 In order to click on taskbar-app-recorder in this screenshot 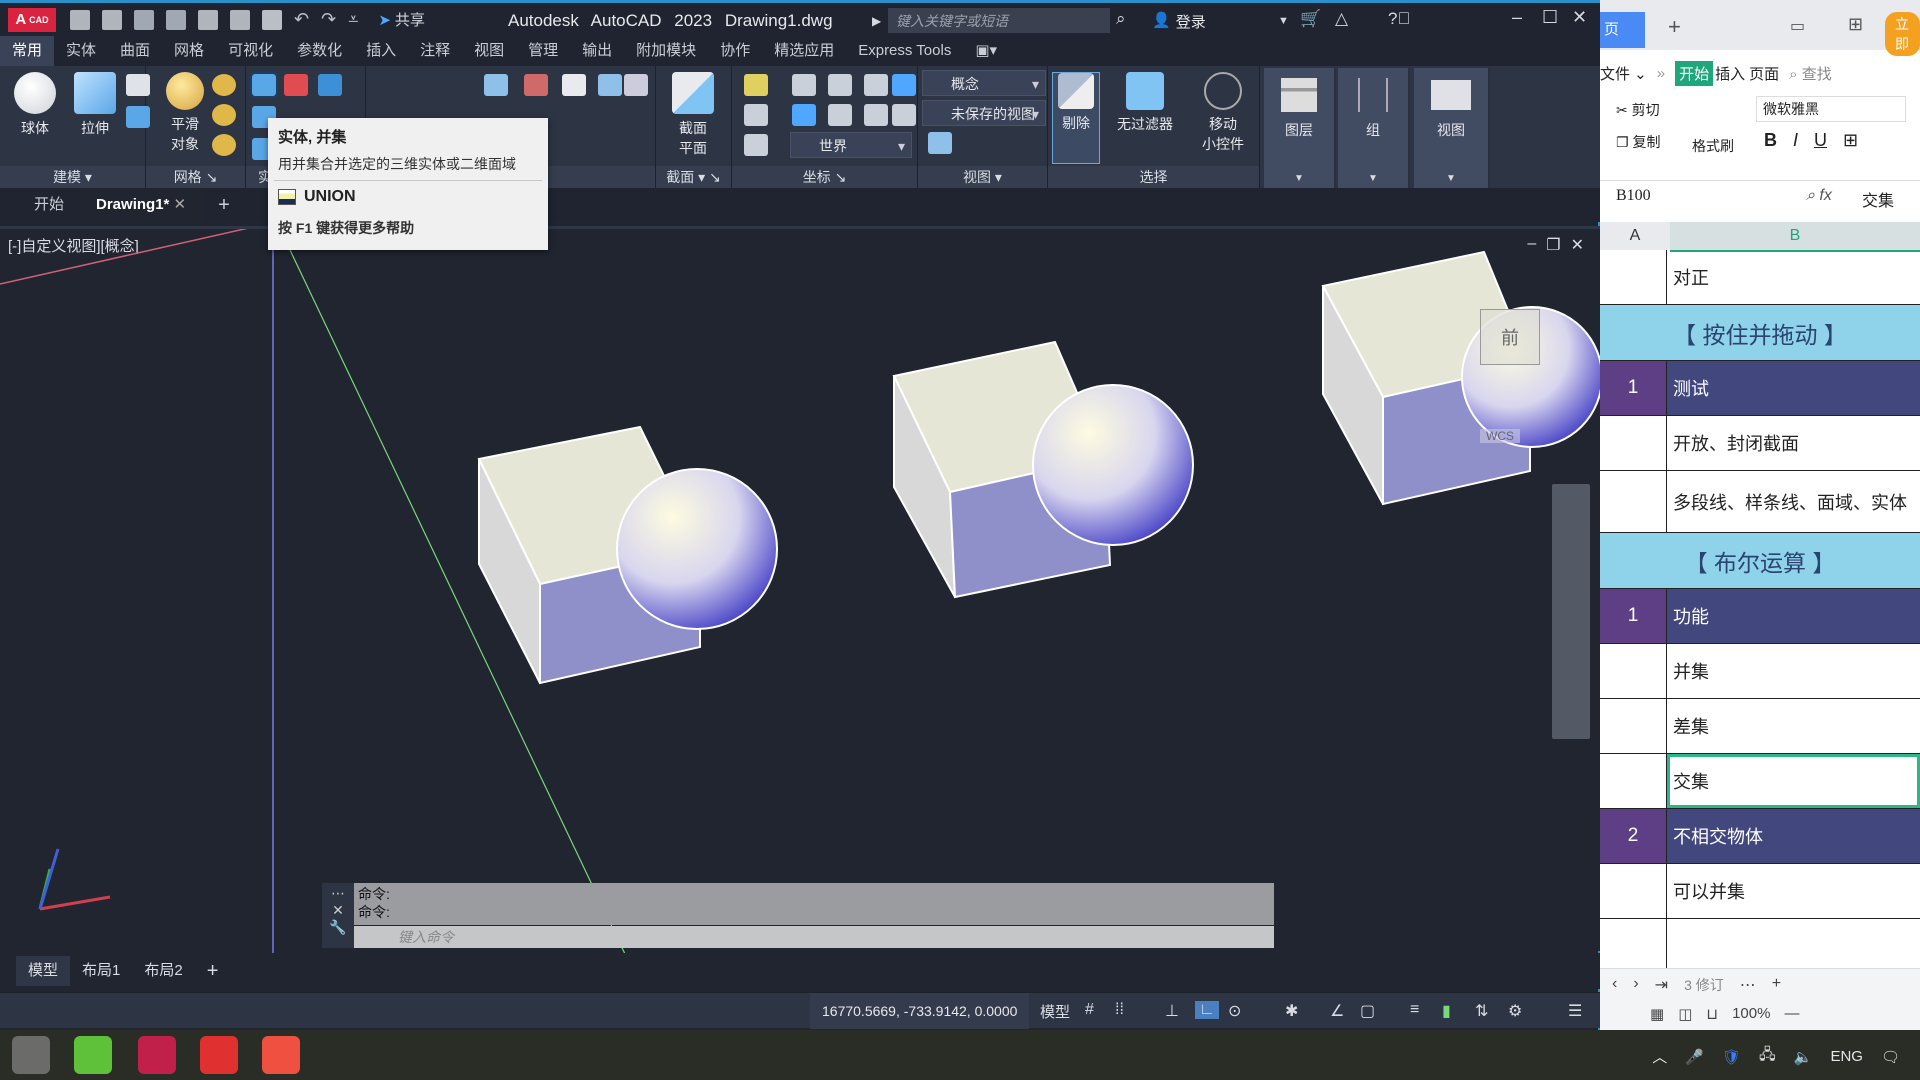, I will do `click(281, 1055)`.